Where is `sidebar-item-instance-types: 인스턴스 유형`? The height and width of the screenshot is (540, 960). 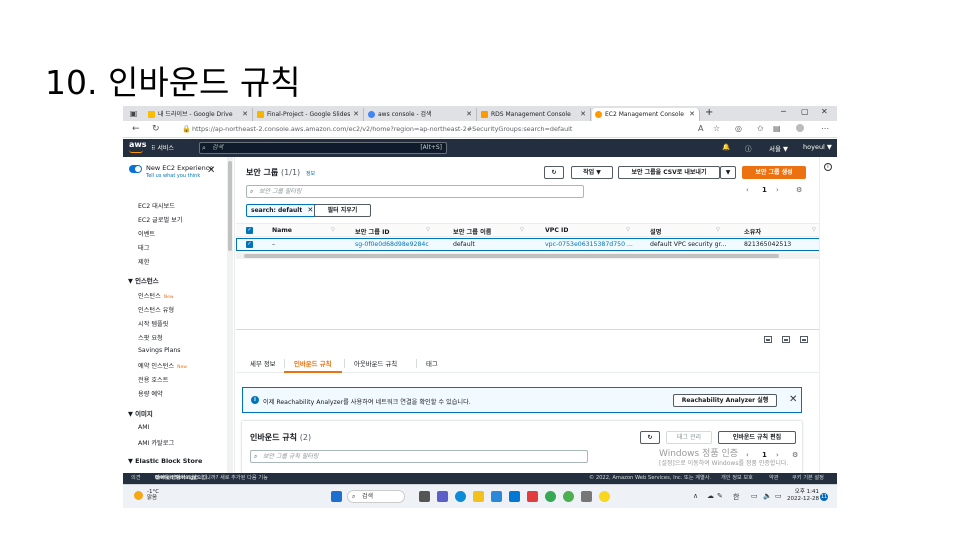 sidebar-item-instance-types: 인스턴스 유형 is located at coordinates (156, 309).